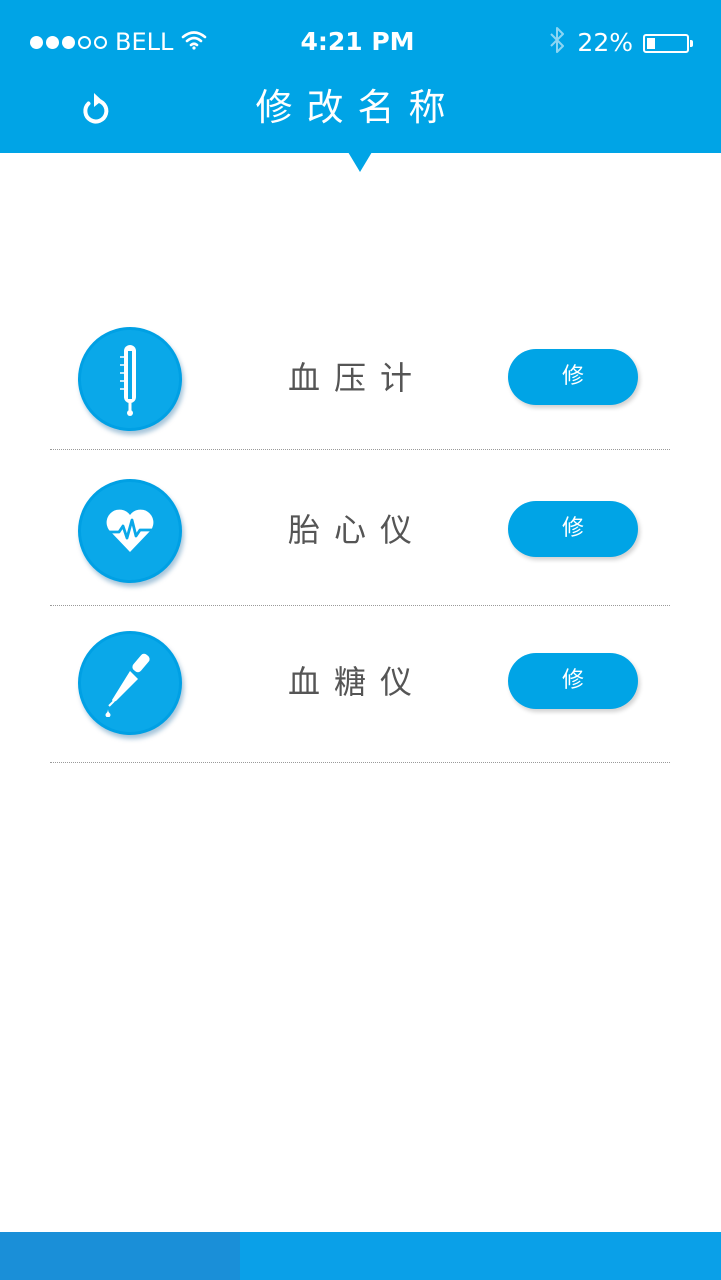  What do you see at coordinates (360, 162) in the screenshot?
I see `header-pointer` at bounding box center [360, 162].